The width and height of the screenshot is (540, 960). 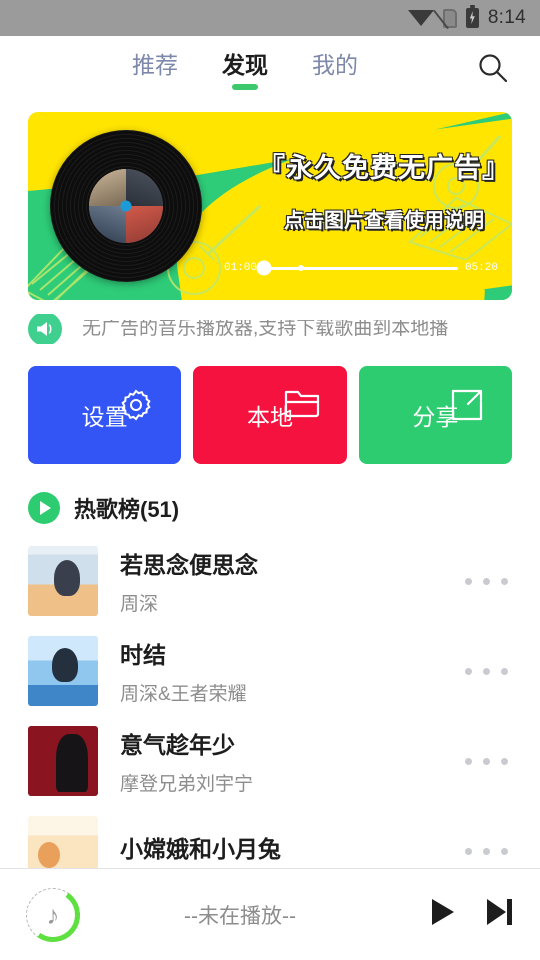 I want to click on next-track-icon, so click(x=499, y=914).